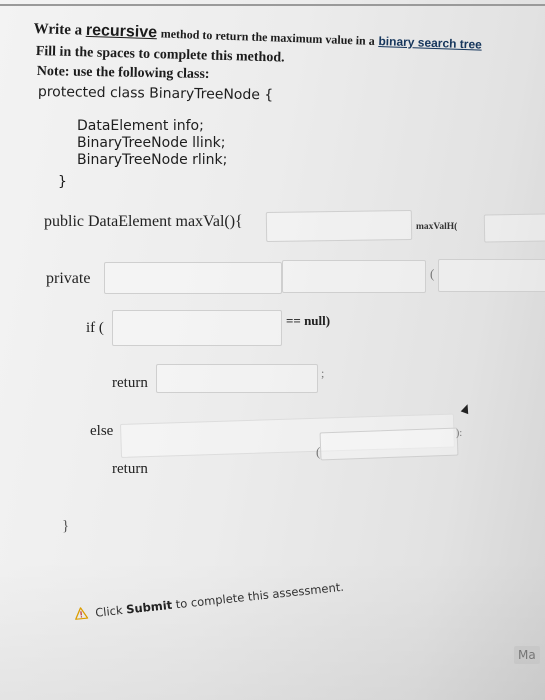 This screenshot has width=545, height=700. Describe the element at coordinates (155, 94) in the screenshot. I see `class-declaration: protected class BinaryTreeNode {` at that location.